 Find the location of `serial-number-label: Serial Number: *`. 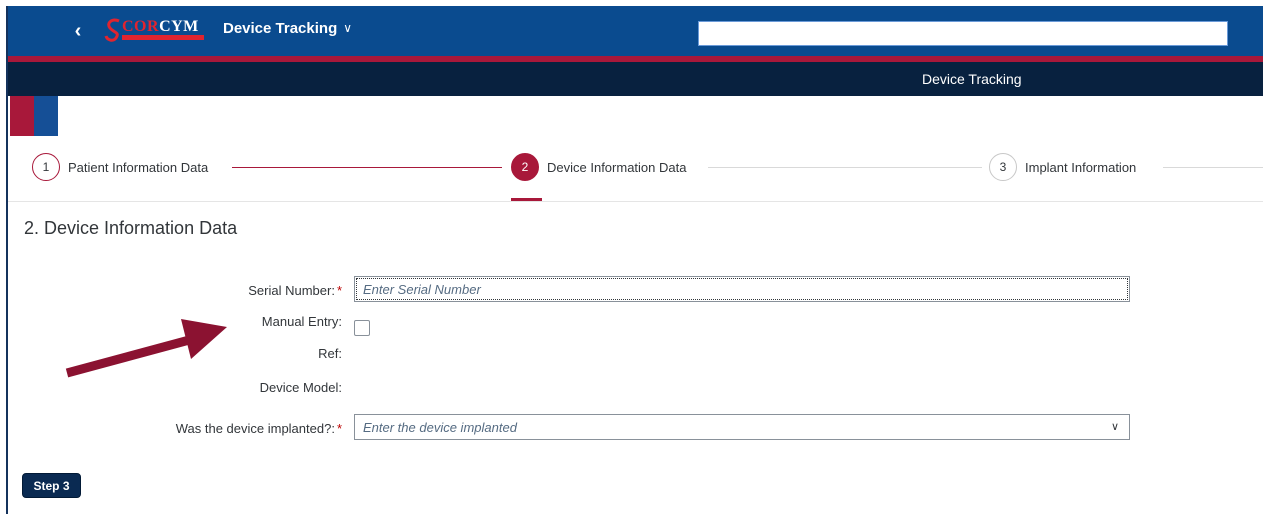

serial-number-label: Serial Number: * is located at coordinates (295, 290).